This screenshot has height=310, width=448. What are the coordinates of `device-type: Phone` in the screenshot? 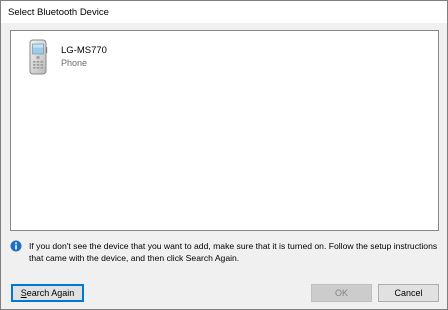 It's located at (74, 63).